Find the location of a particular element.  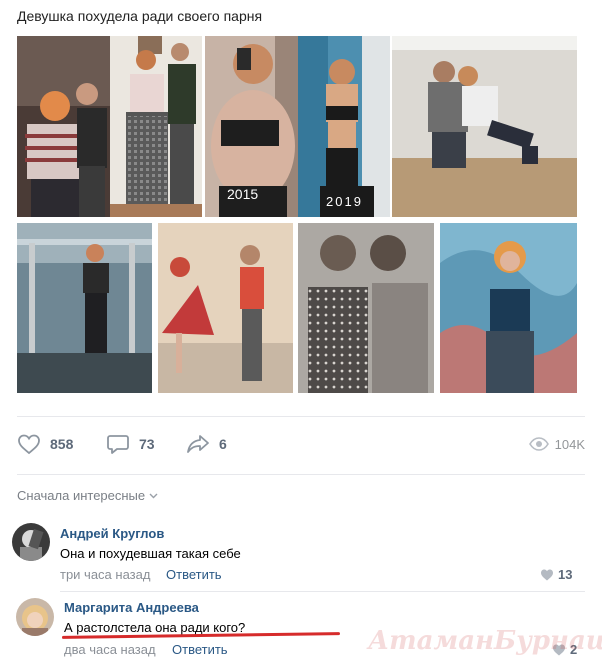

comment-author: Андрей Круглов is located at coordinates (112, 533).